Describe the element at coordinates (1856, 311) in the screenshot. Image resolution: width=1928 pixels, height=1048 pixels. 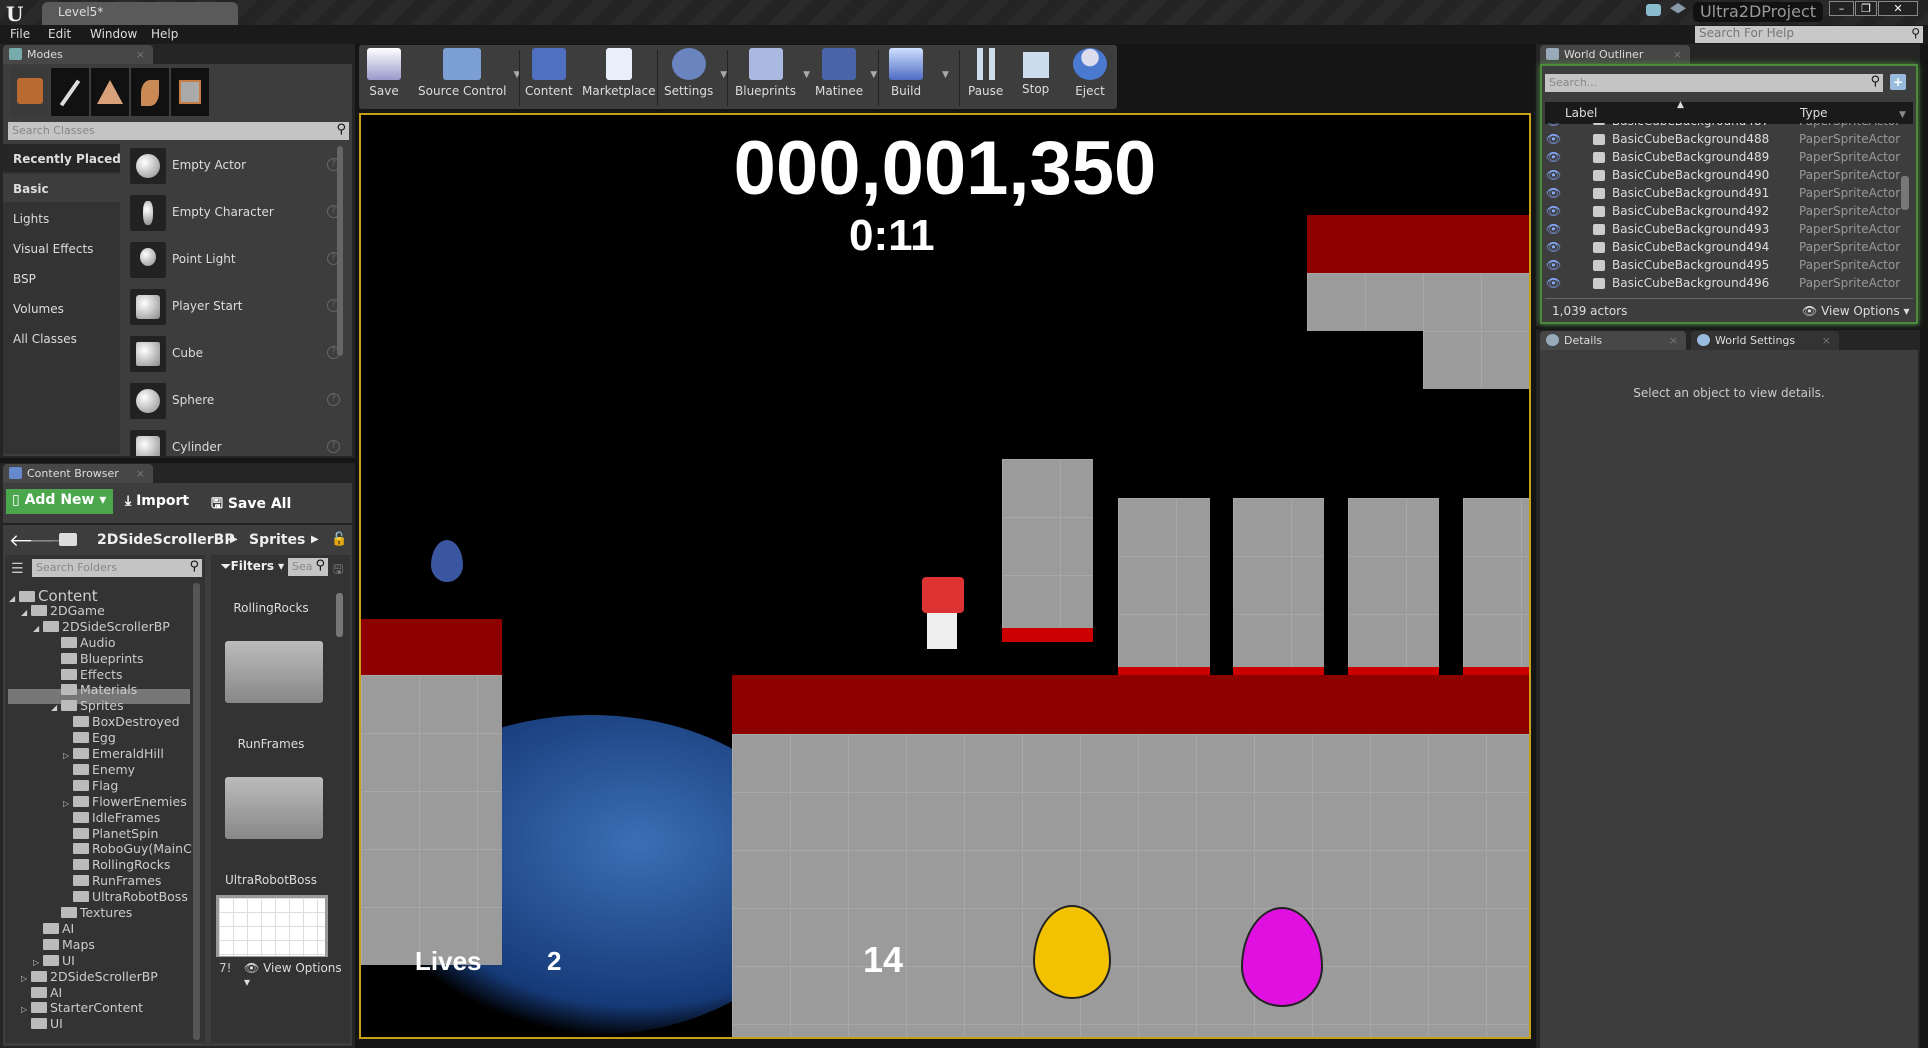
I see `outliner-view-options-button: 👁 View Options ▾` at that location.